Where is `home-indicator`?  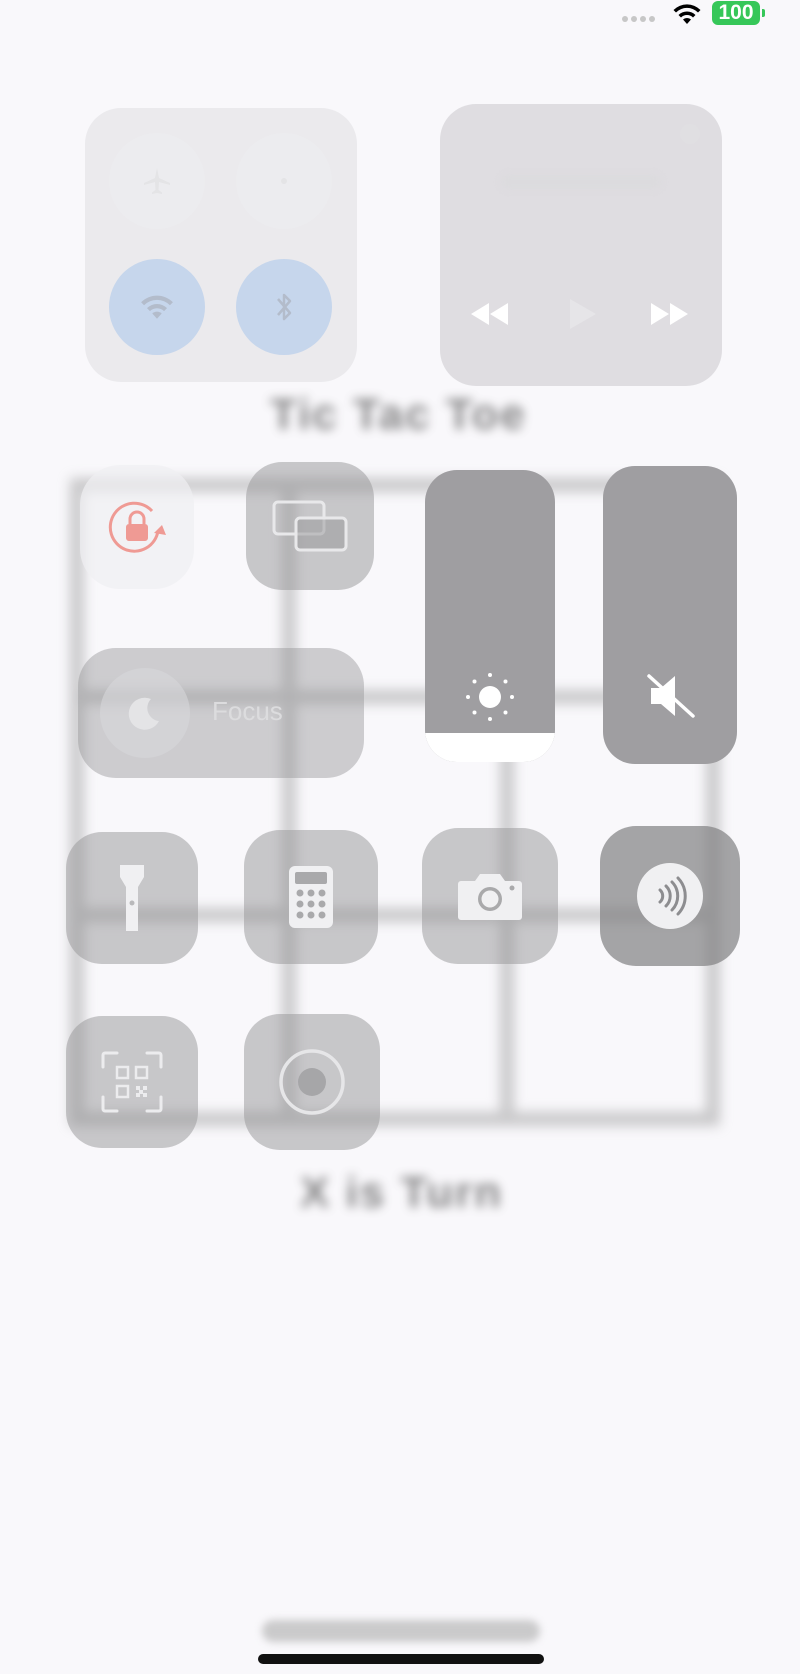
home-indicator is located at coordinates (401, 1659).